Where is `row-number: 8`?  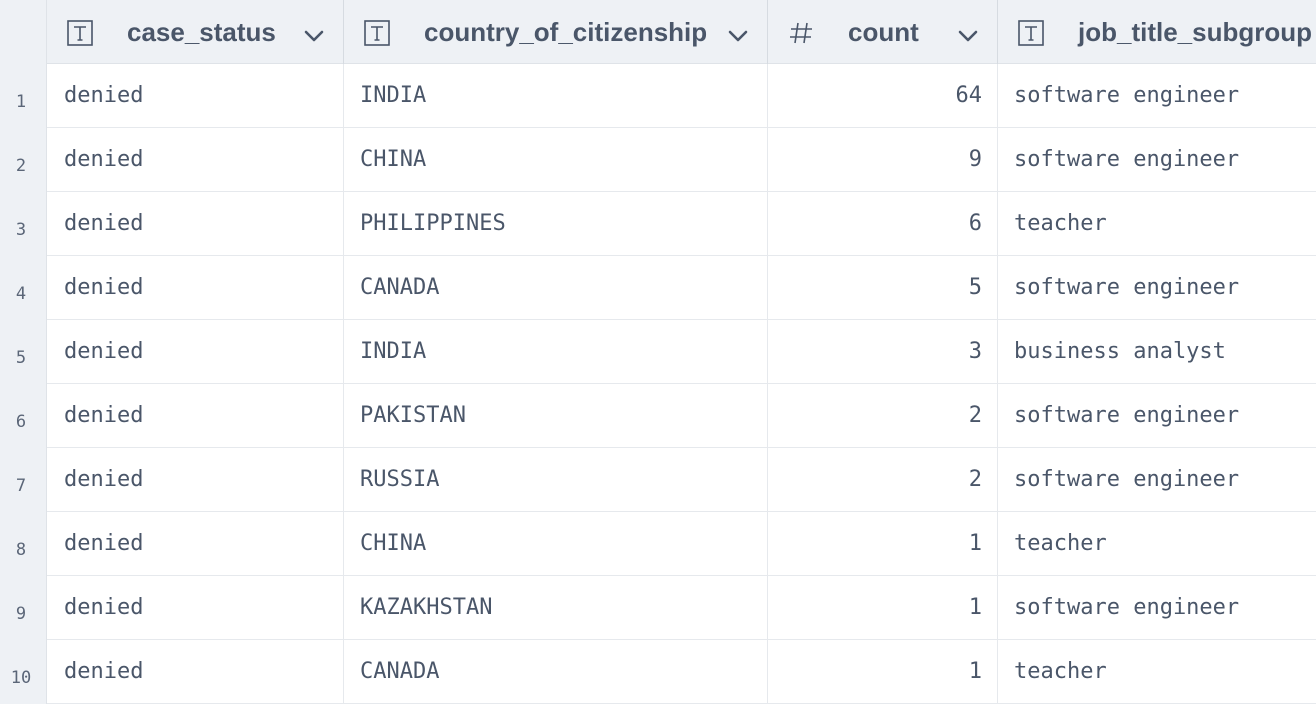 row-number: 8 is located at coordinates (23, 544).